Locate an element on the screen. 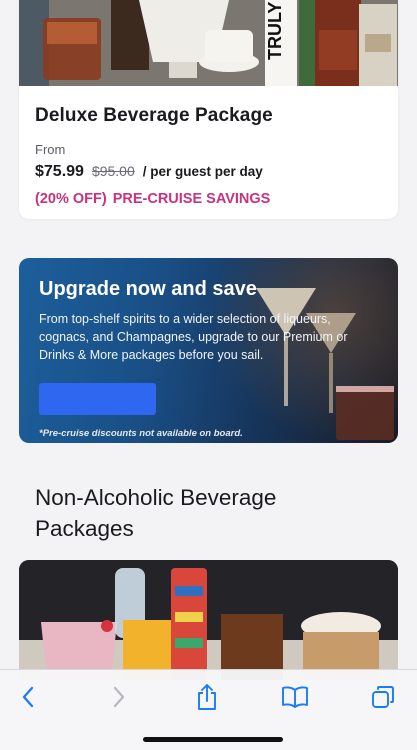  back-button is located at coordinates (28, 697).